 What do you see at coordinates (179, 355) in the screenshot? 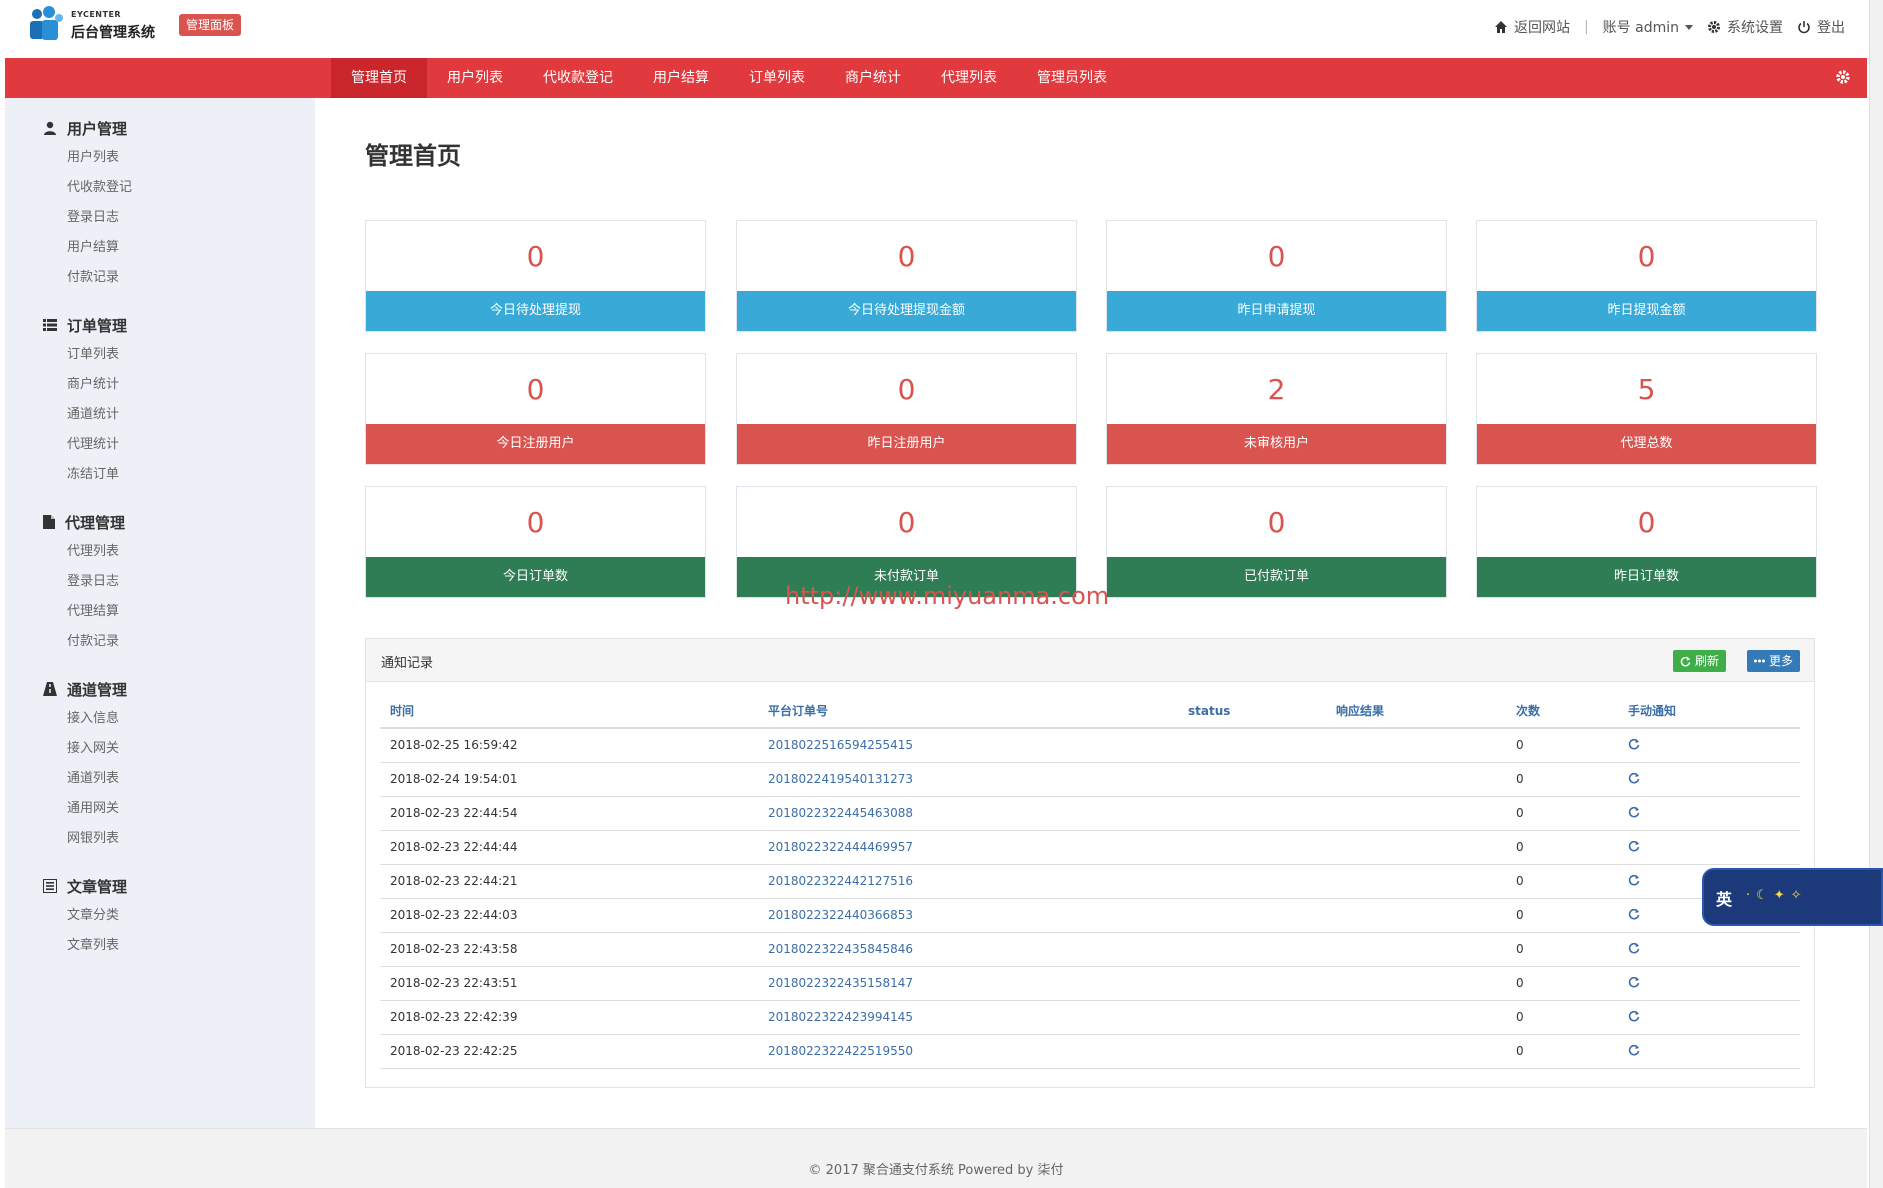
I see `sidebar-item-order-list: 订单列表` at bounding box center [179, 355].